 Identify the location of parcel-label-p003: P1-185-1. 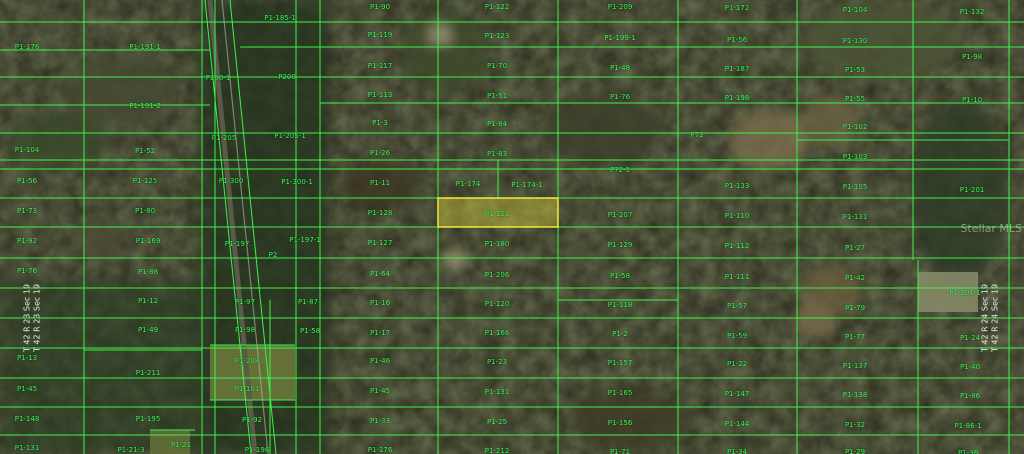
(280, 18).